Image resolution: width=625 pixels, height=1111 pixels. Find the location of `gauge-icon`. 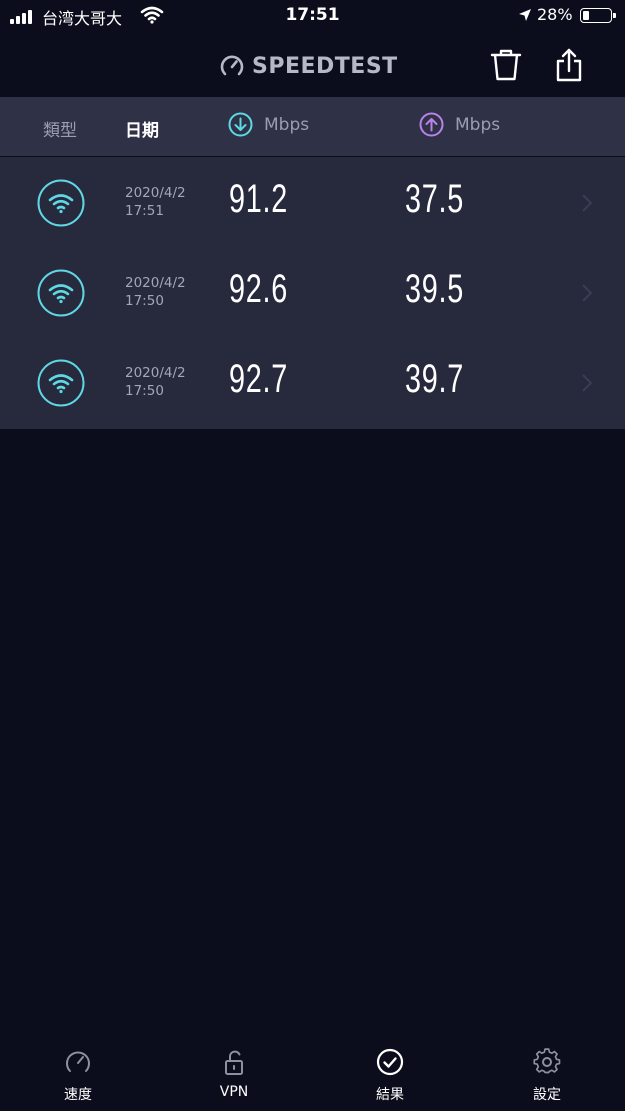

gauge-icon is located at coordinates (78, 1061).